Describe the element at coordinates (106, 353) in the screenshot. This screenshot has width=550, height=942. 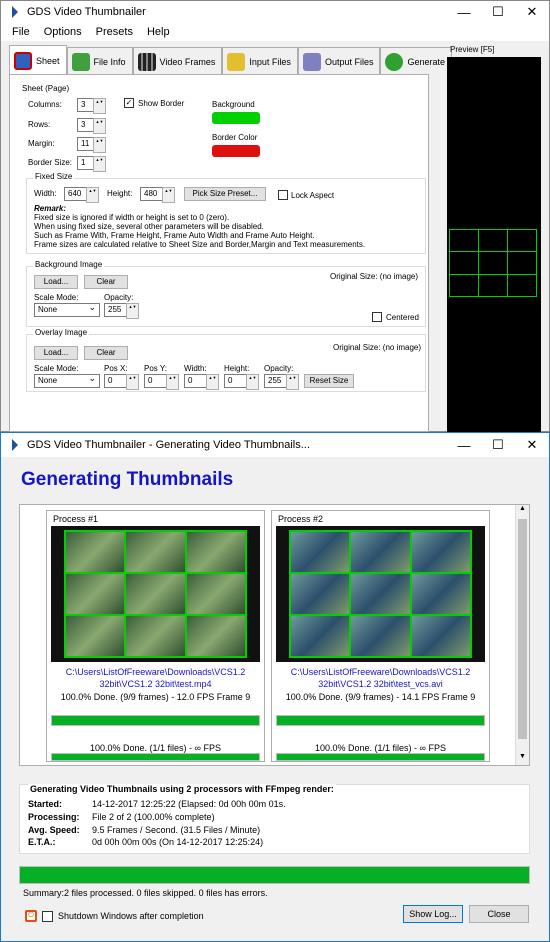
I see `overlay-clear-button: Clear` at that location.